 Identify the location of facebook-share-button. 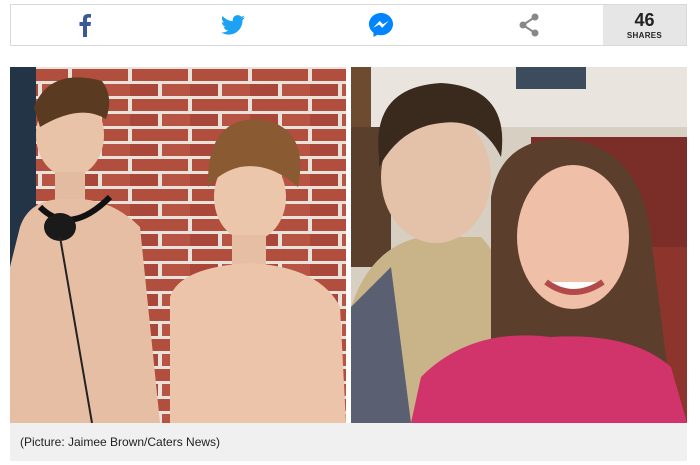
(85, 25).